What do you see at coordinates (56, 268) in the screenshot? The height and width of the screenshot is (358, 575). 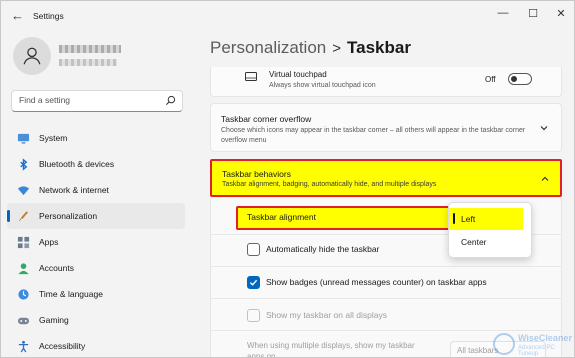 I see `sidebar-item-label: Accounts` at bounding box center [56, 268].